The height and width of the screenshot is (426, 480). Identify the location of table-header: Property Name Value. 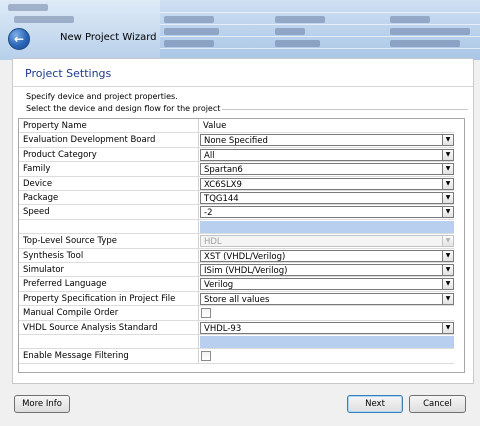
(241, 126).